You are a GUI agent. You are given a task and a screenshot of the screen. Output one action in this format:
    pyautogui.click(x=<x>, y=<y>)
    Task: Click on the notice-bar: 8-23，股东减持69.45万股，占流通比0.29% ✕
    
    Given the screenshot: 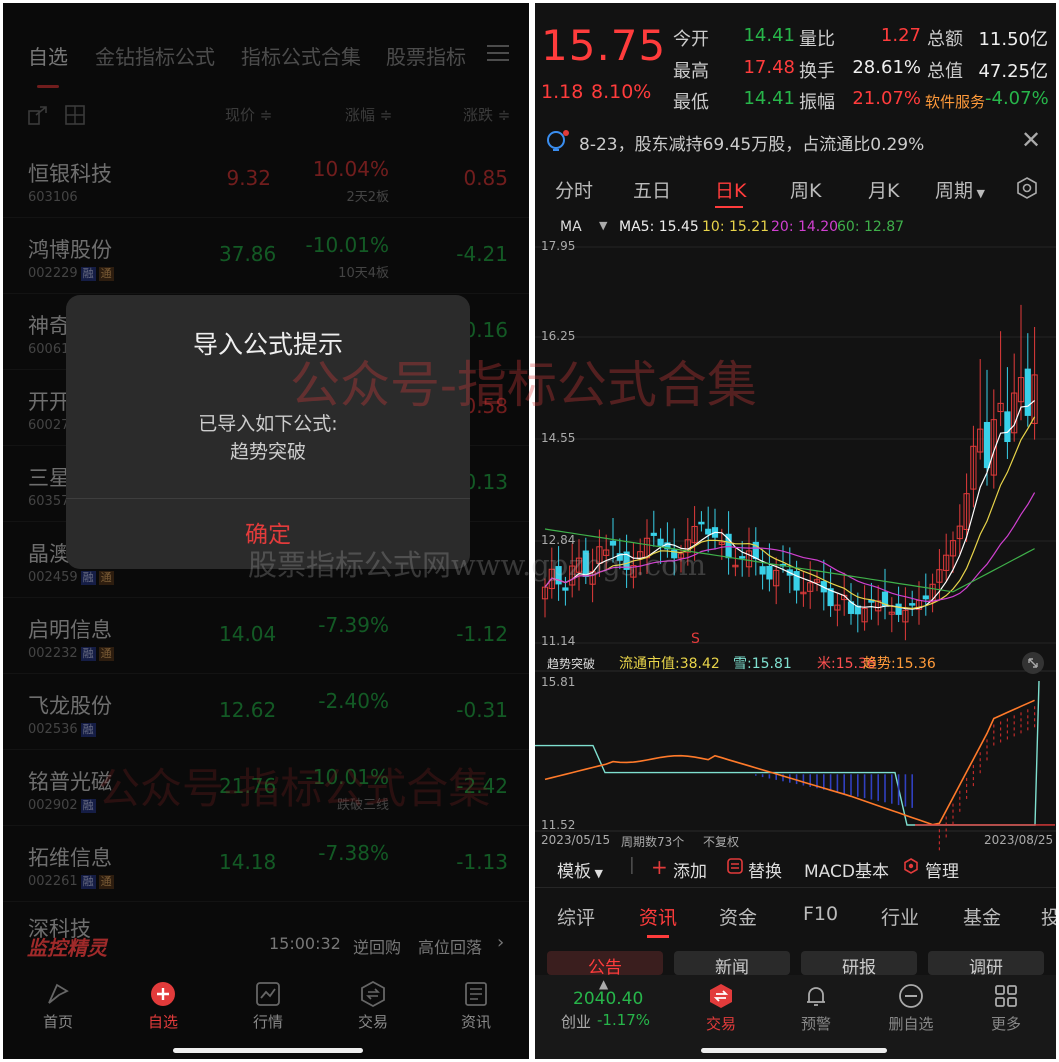 What is the action you would take?
    pyautogui.click(x=795, y=142)
    